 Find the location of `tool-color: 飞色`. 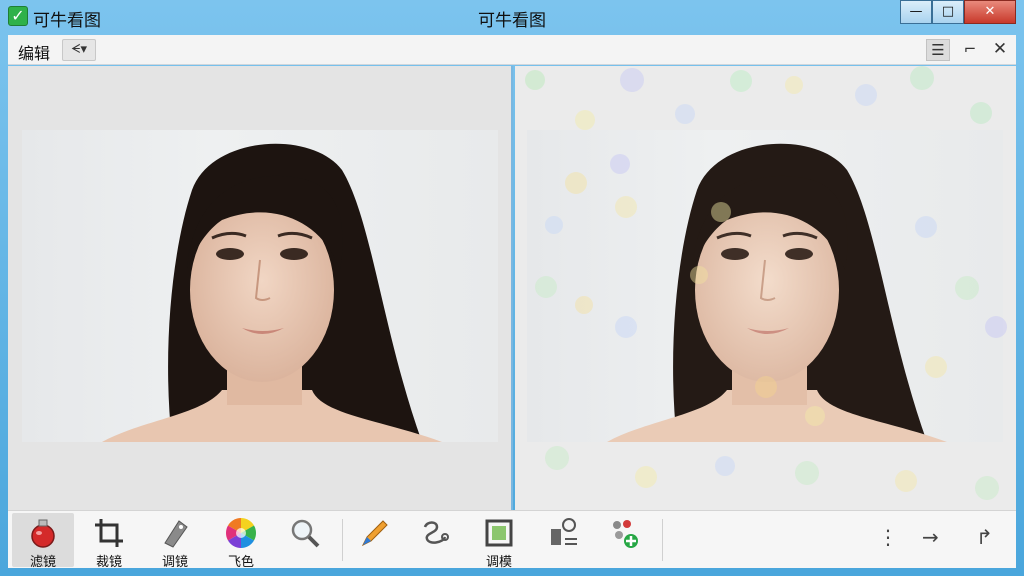

tool-color: 飞色 is located at coordinates (241, 541).